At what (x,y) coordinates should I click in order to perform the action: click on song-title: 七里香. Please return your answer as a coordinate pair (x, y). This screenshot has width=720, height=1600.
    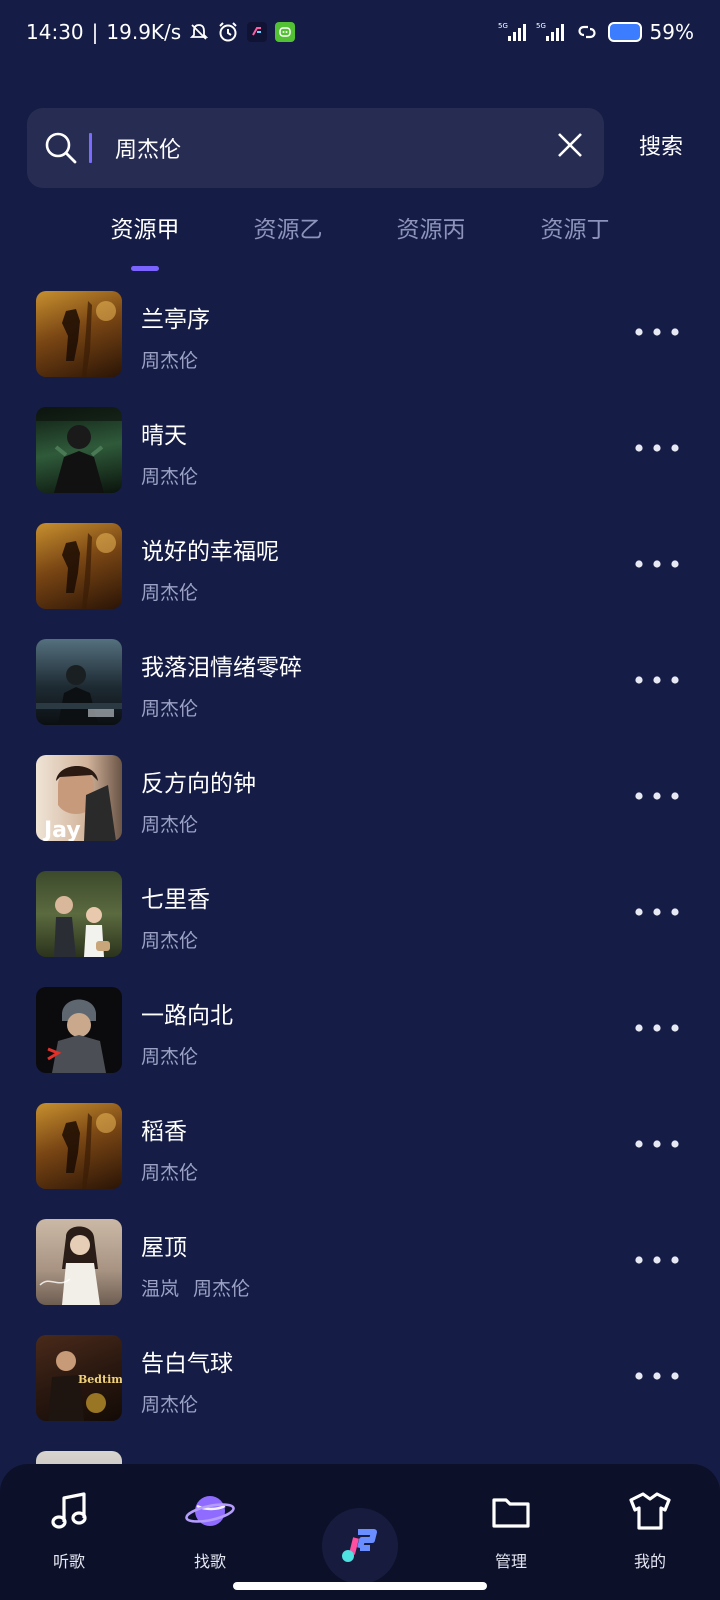
    Looking at the image, I should click on (175, 900).